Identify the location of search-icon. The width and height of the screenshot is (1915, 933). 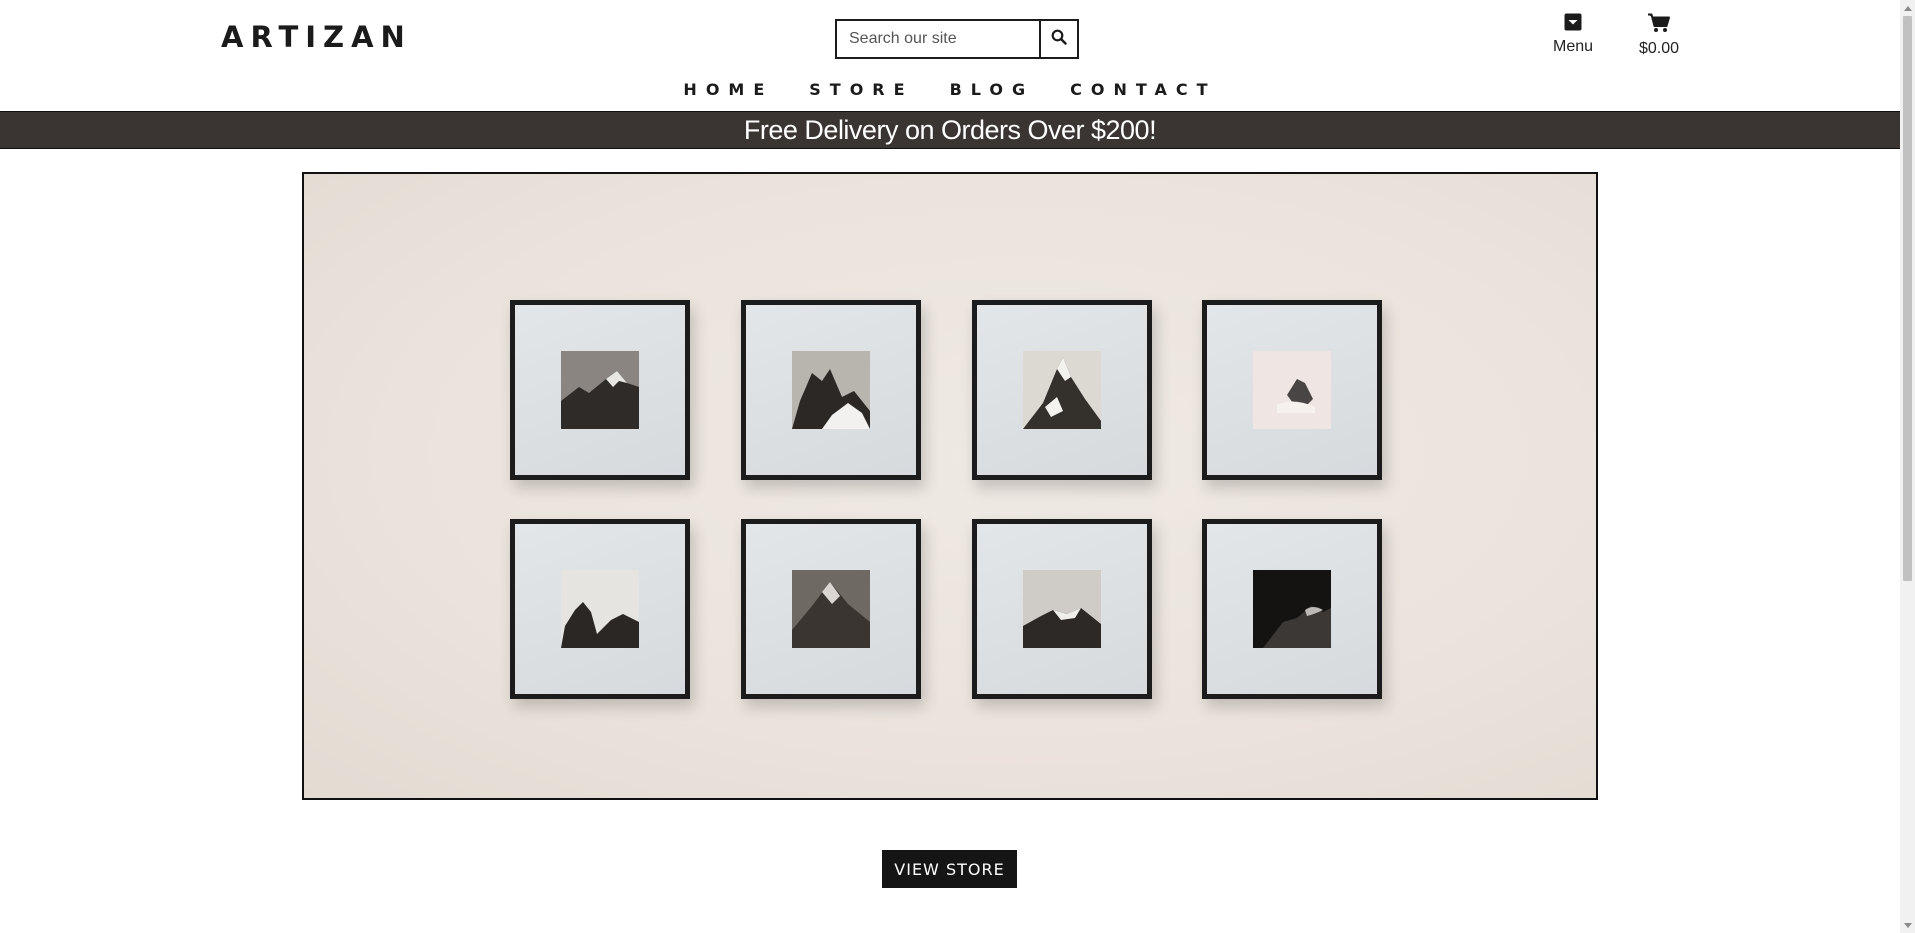
(1059, 39).